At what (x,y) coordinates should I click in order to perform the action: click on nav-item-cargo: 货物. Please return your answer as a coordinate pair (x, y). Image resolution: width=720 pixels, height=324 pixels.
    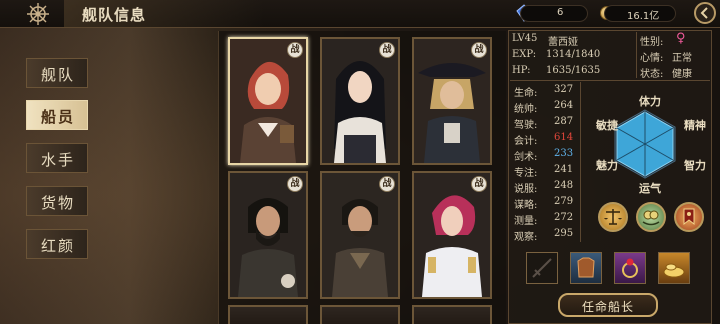
    Looking at the image, I should click on (57, 201).